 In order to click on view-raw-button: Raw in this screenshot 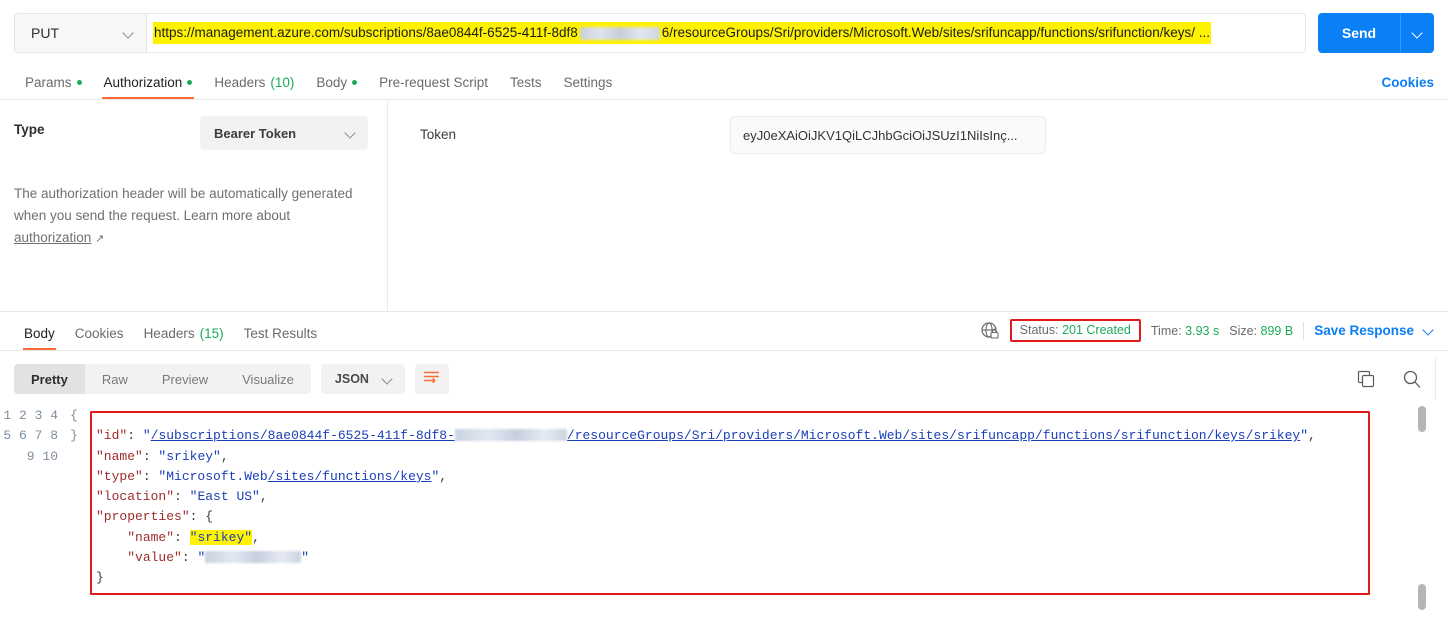, I will do `click(115, 379)`.